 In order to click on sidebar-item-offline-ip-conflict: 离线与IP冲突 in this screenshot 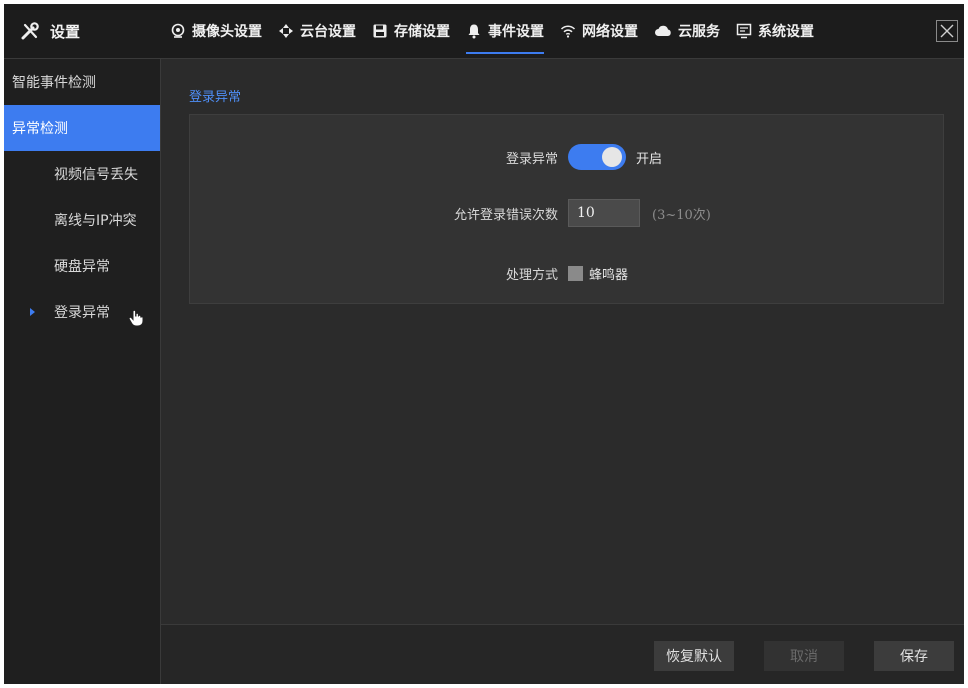, I will do `click(82, 220)`.